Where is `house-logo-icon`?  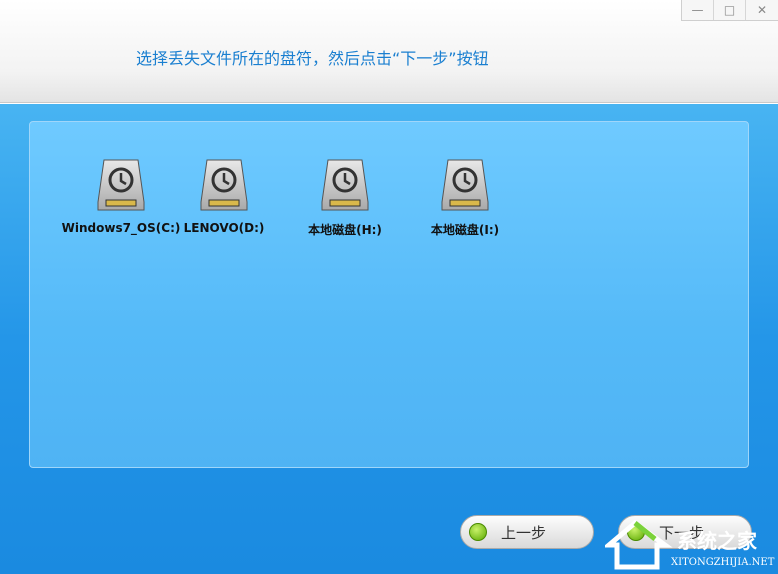
house-logo-icon is located at coordinates (639, 544).